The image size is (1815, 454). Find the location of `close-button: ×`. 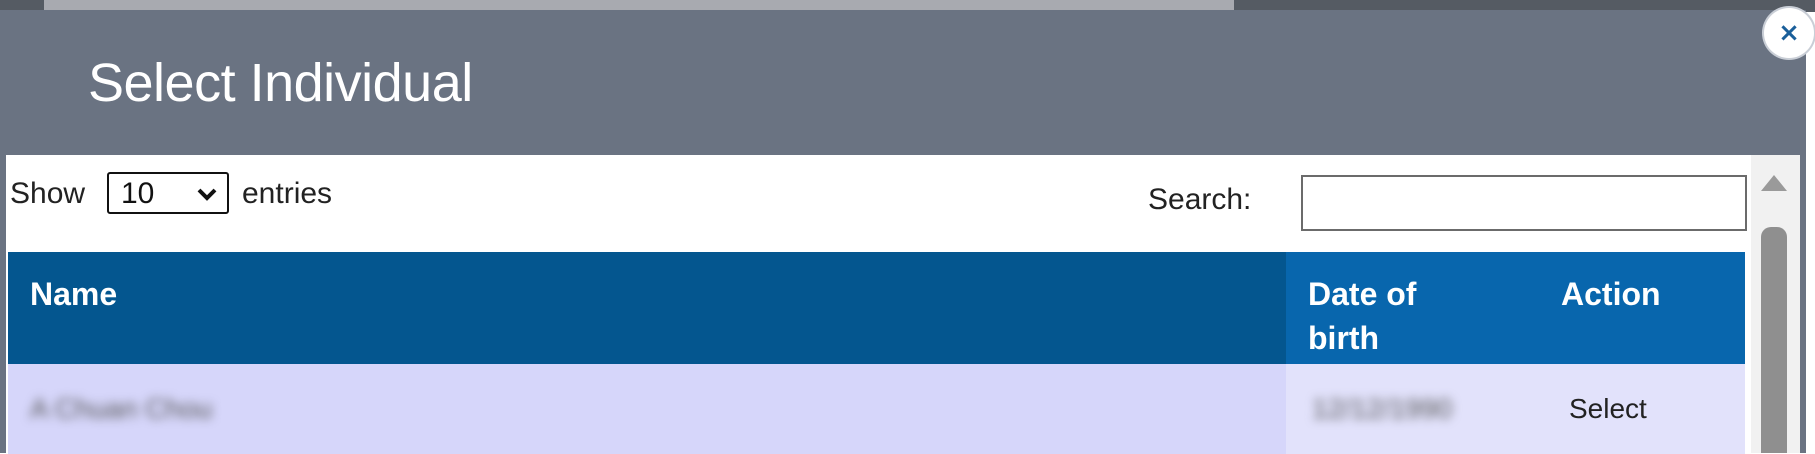

close-button: × is located at coordinates (1789, 33).